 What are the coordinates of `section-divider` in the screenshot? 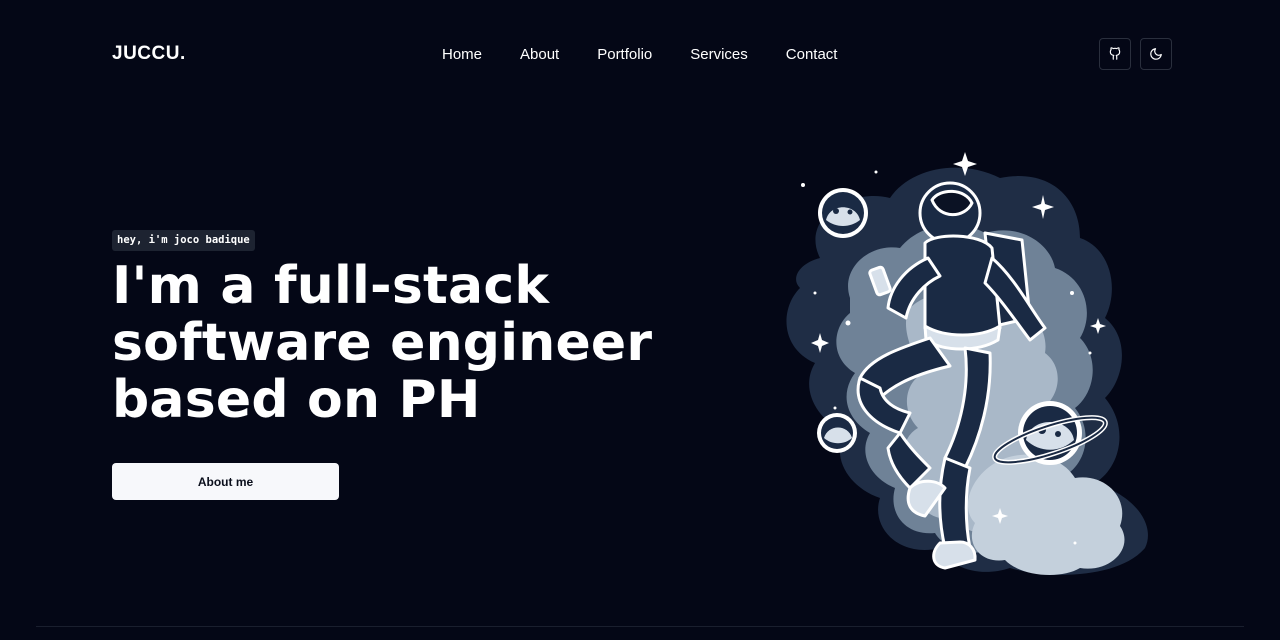 It's located at (640, 626).